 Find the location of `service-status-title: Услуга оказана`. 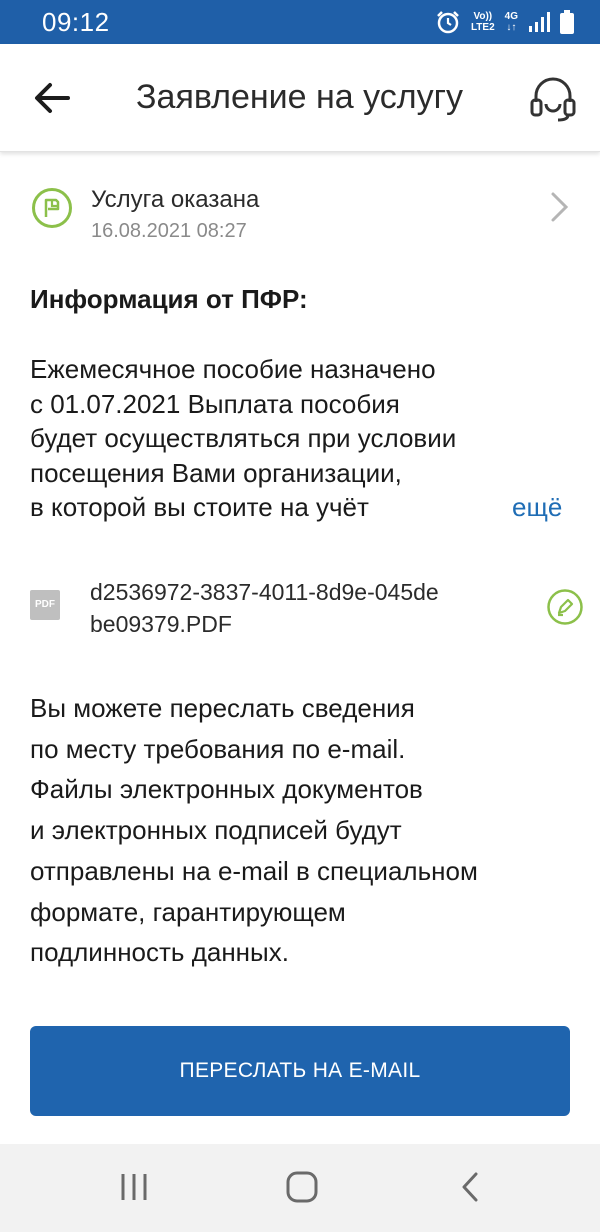

service-status-title: Услуга оказана is located at coordinates (175, 199).